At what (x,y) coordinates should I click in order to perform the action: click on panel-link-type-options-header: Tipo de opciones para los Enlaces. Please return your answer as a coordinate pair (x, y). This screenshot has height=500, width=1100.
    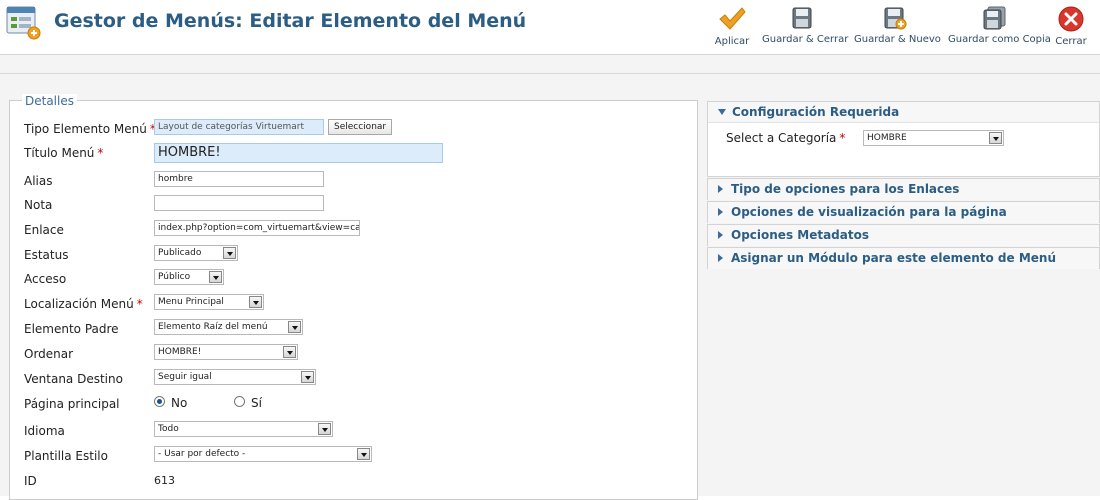
    Looking at the image, I should click on (903, 189).